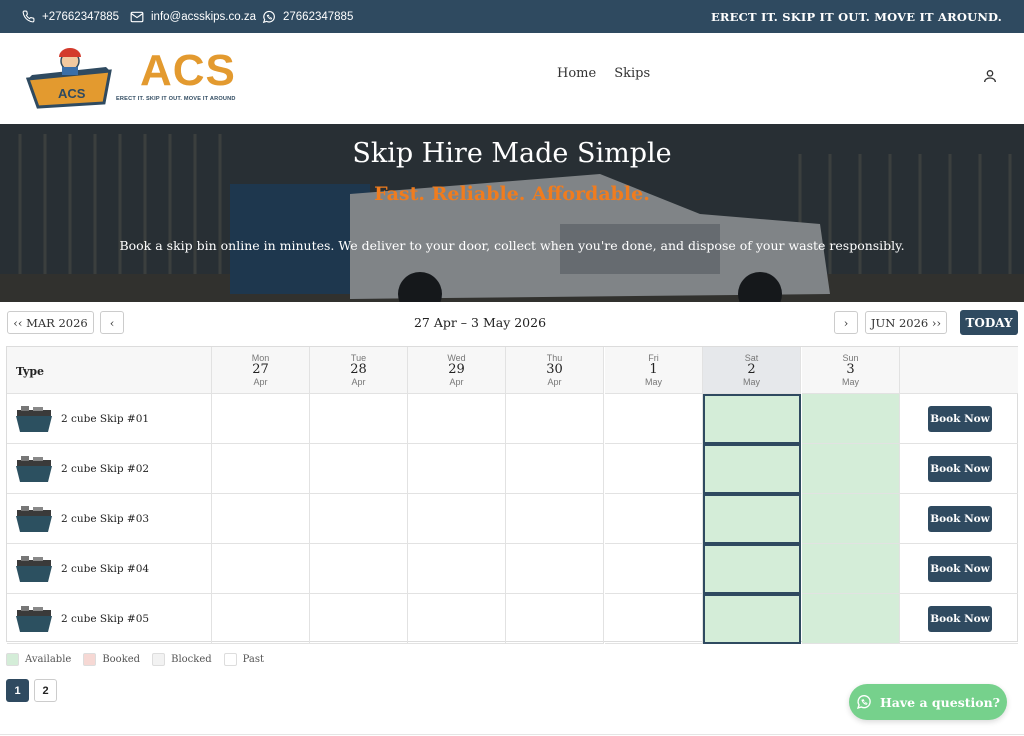  What do you see at coordinates (28, 16) in the screenshot?
I see `phone-icon` at bounding box center [28, 16].